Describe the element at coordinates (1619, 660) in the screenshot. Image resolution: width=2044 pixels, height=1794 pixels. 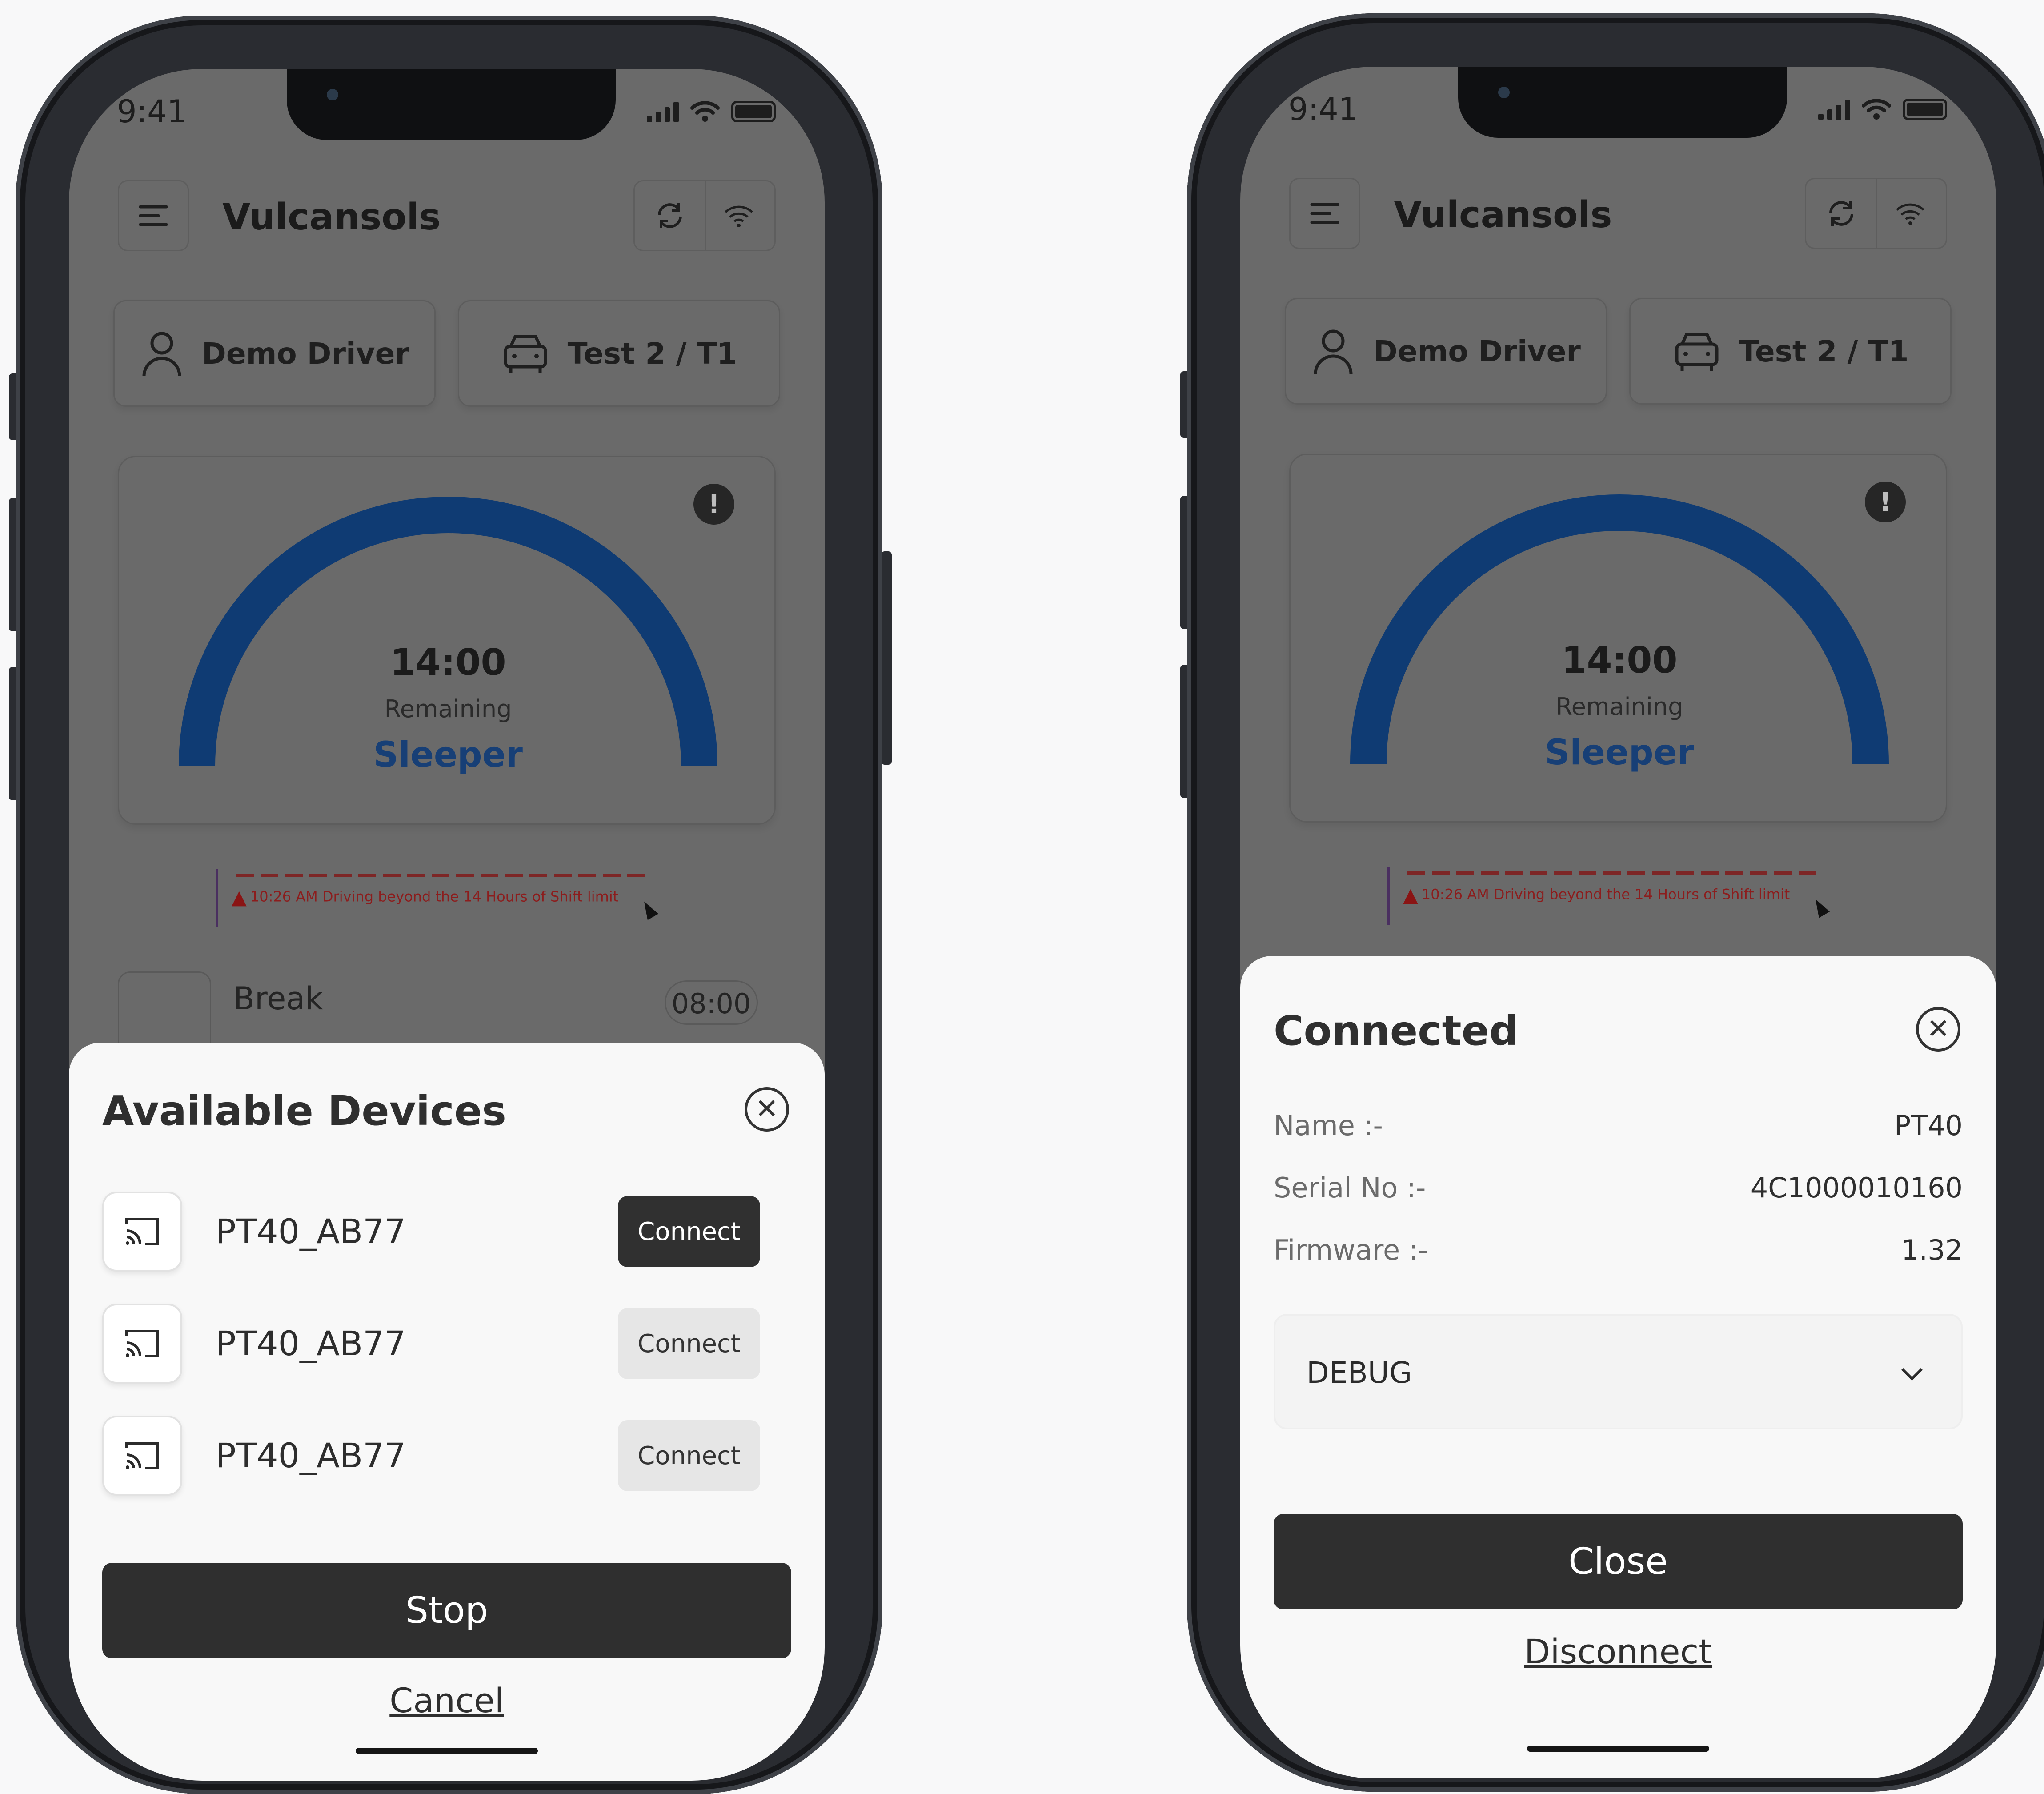
I see `gauge-time: 14:00` at that location.